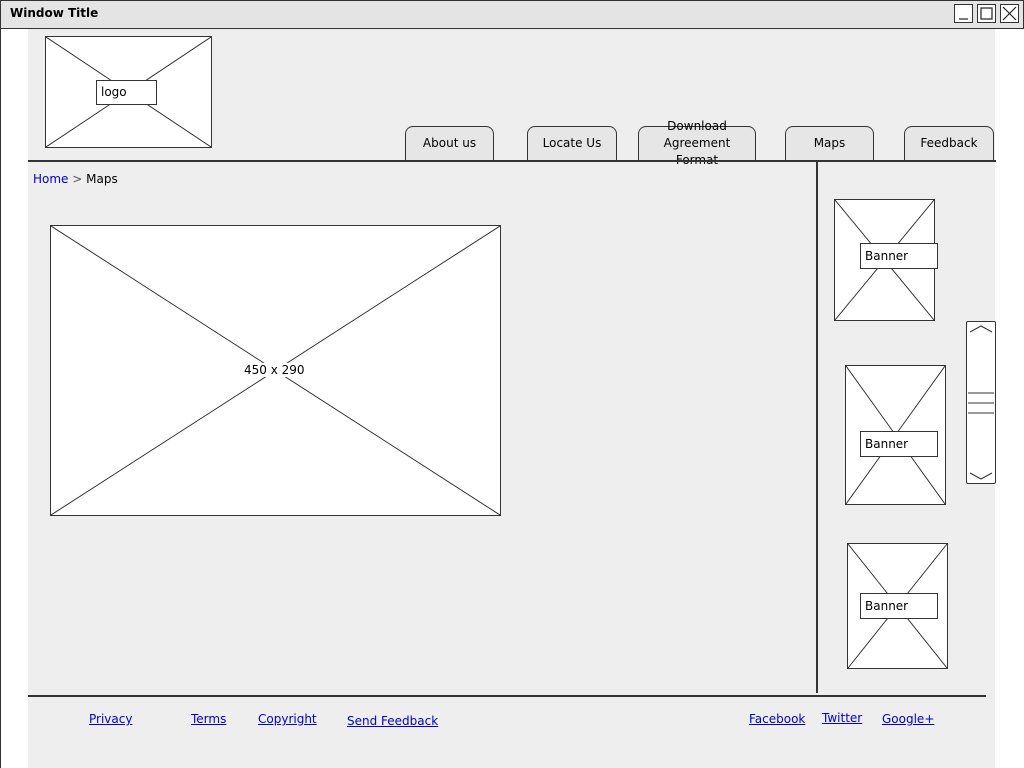 The image size is (1024, 768). I want to click on logo-image: logo, so click(128, 92).